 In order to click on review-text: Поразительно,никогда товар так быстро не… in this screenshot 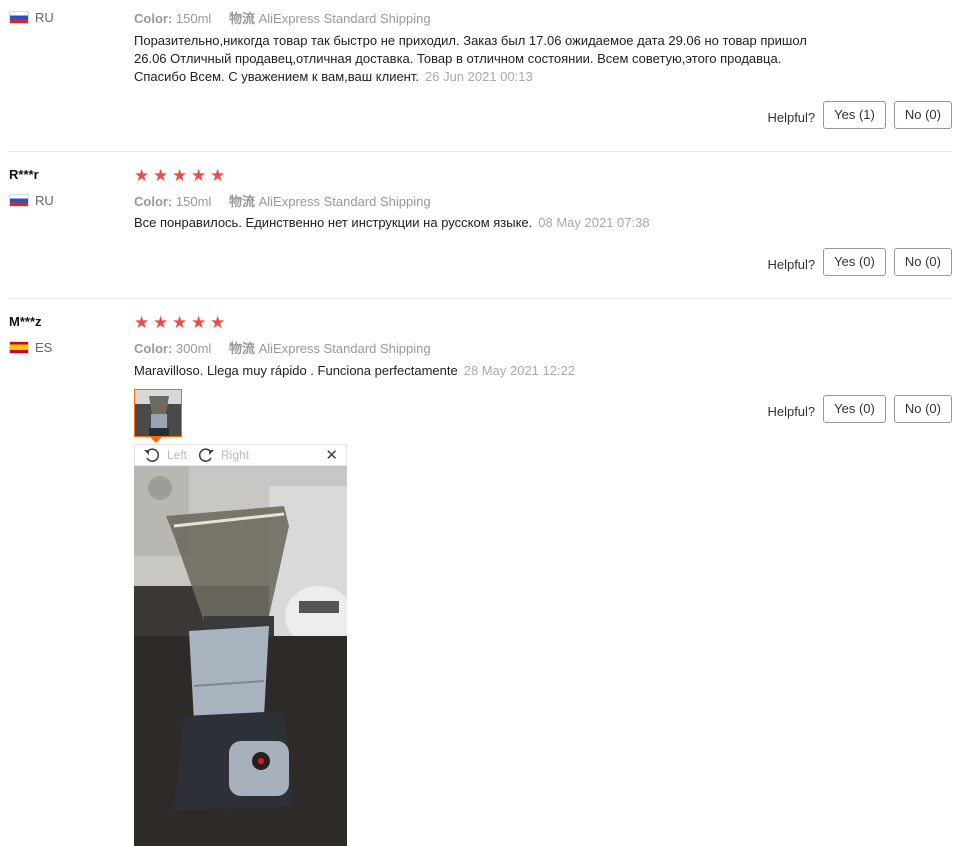, I will do `click(494, 59)`.